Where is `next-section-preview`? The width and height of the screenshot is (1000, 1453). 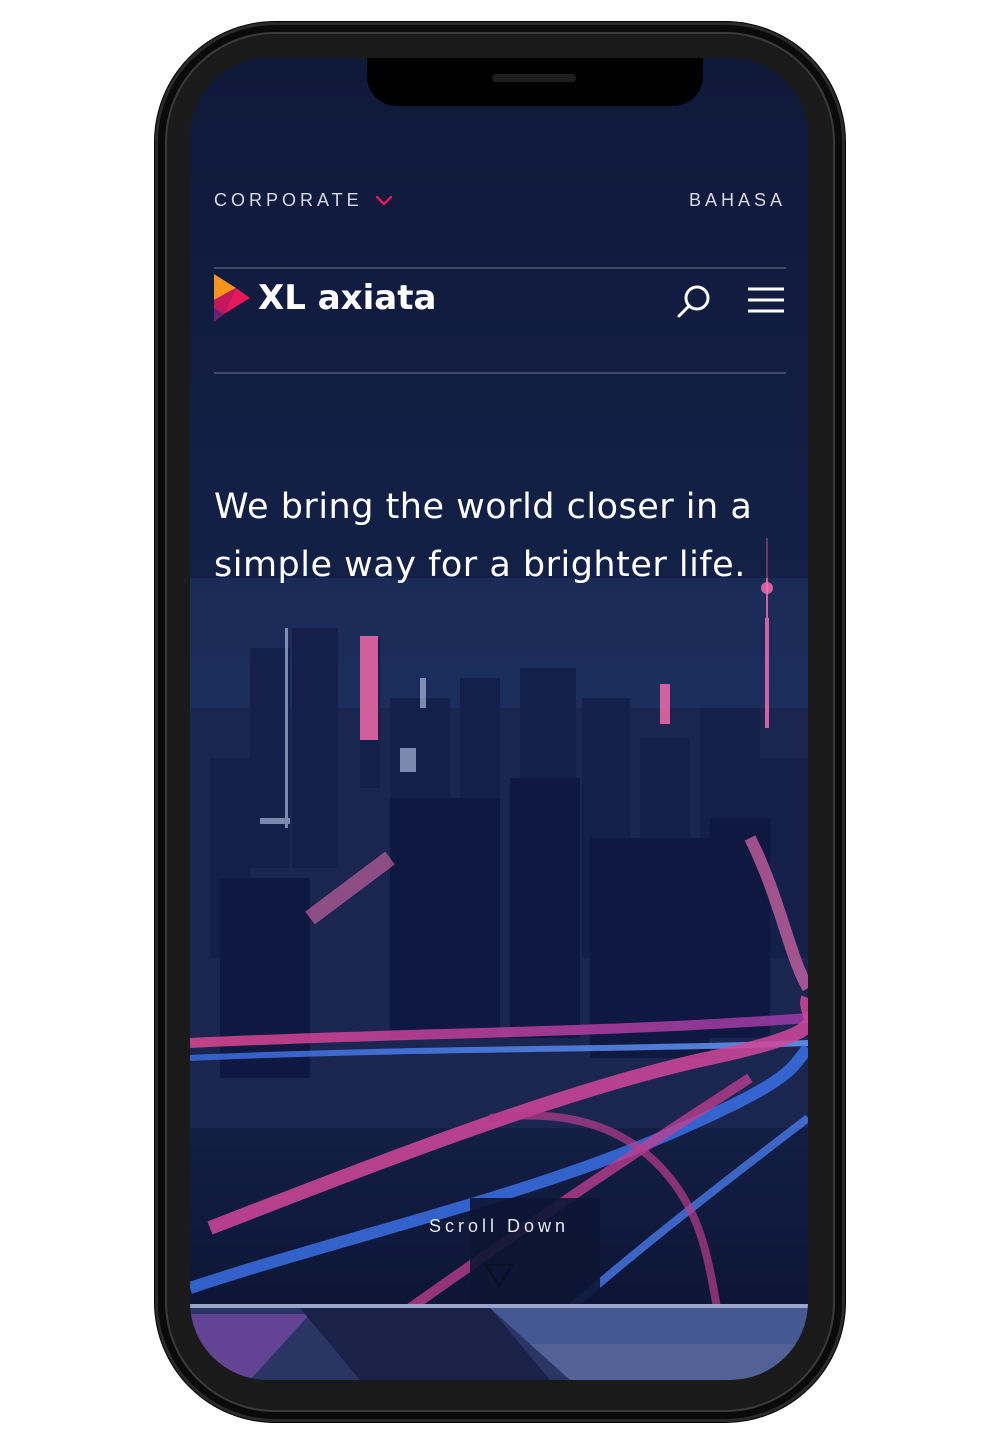
next-section-preview is located at coordinates (499, 1342).